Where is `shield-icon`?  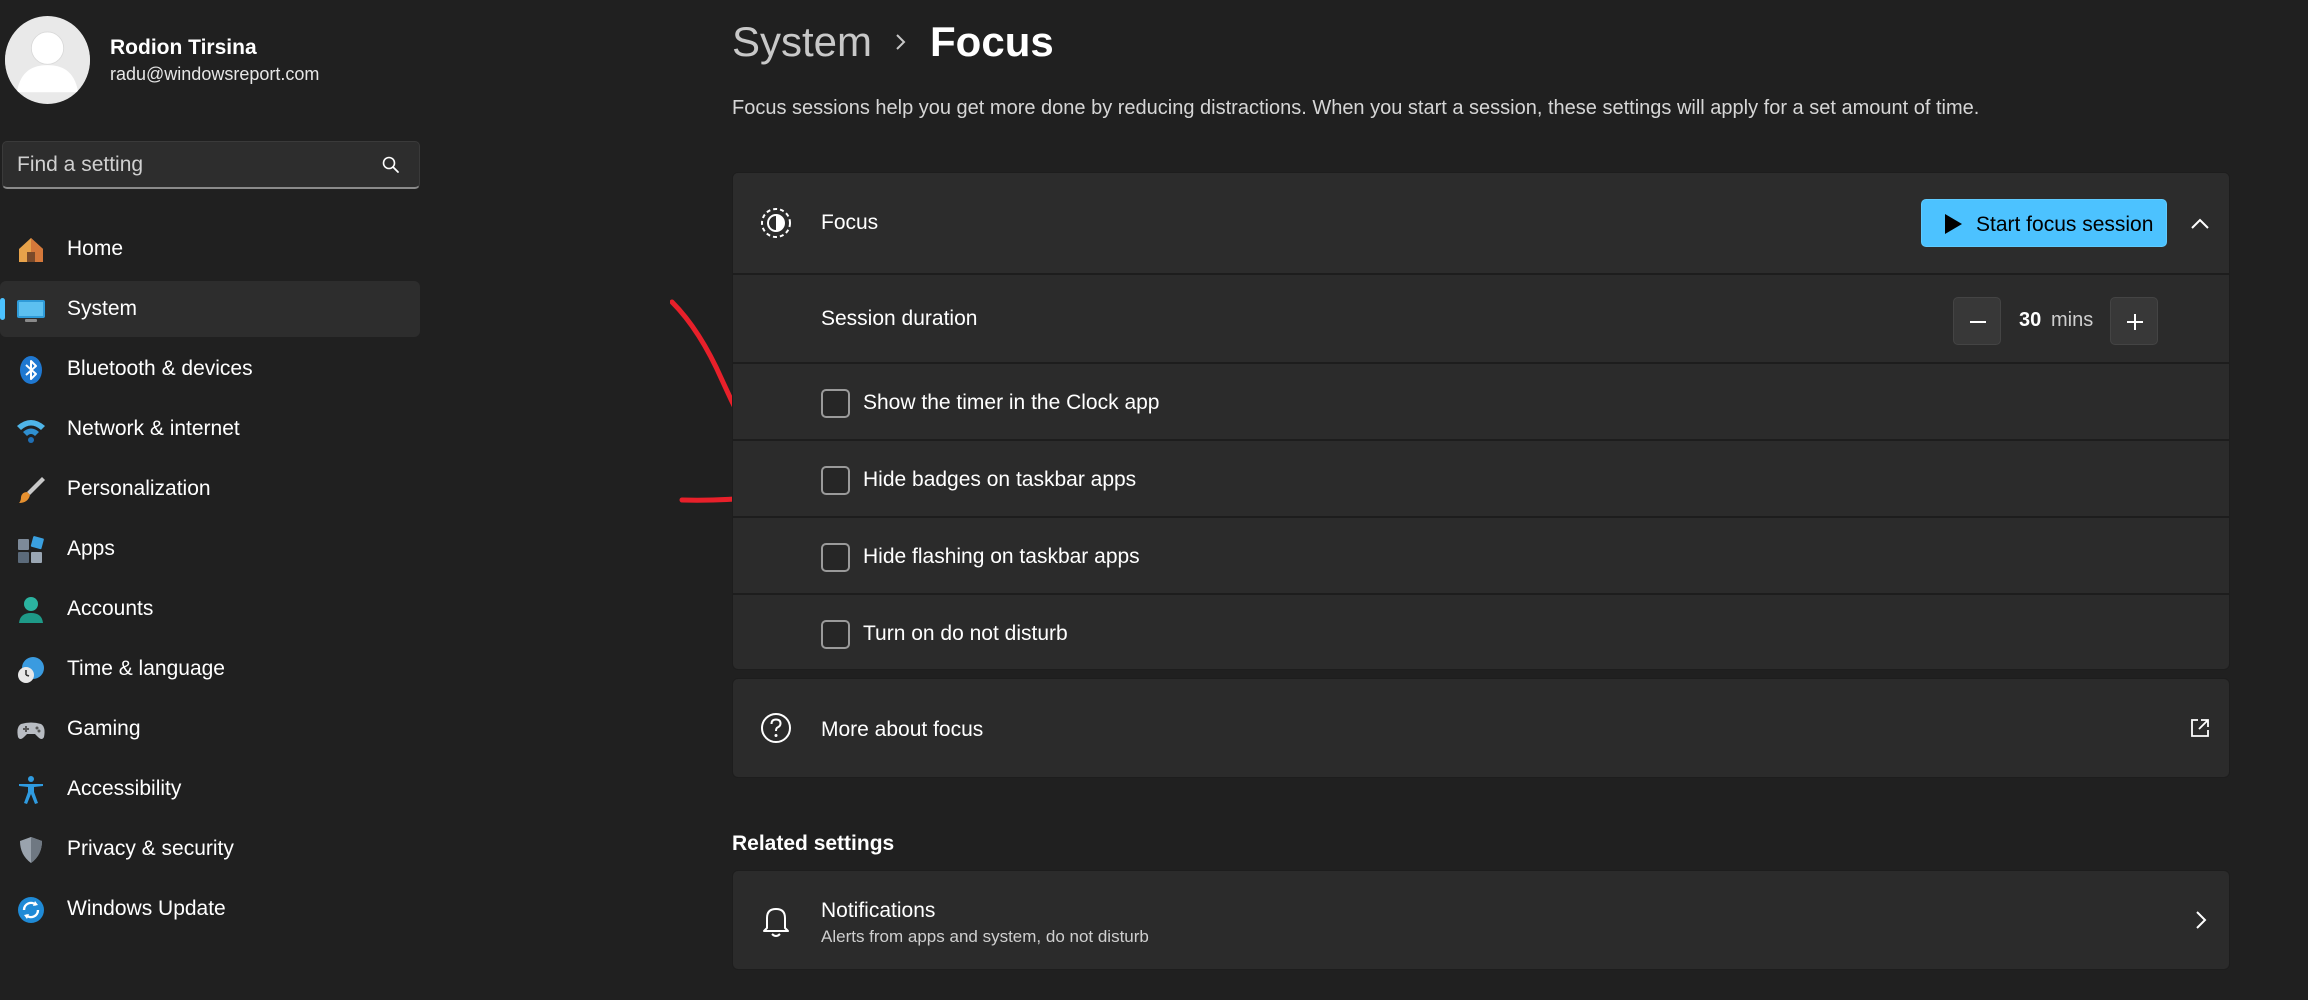 shield-icon is located at coordinates (31, 850).